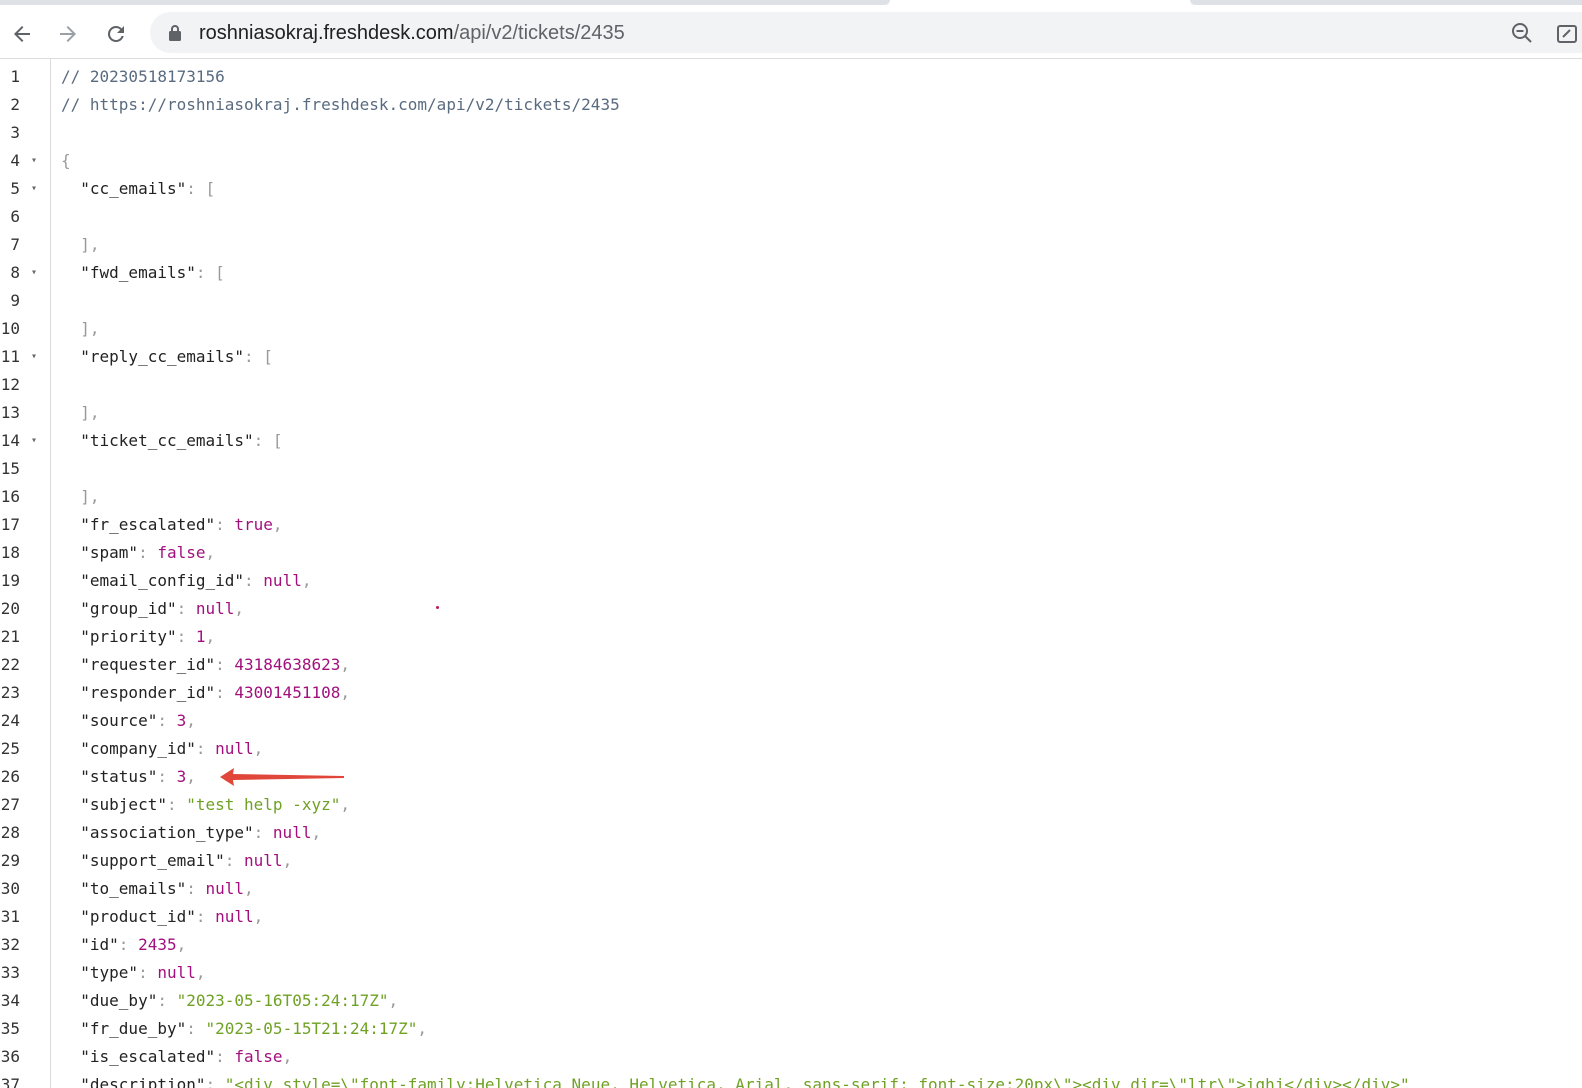 The image size is (1582, 1088). What do you see at coordinates (10, 328) in the screenshot?
I see `line-number-text: 10` at bounding box center [10, 328].